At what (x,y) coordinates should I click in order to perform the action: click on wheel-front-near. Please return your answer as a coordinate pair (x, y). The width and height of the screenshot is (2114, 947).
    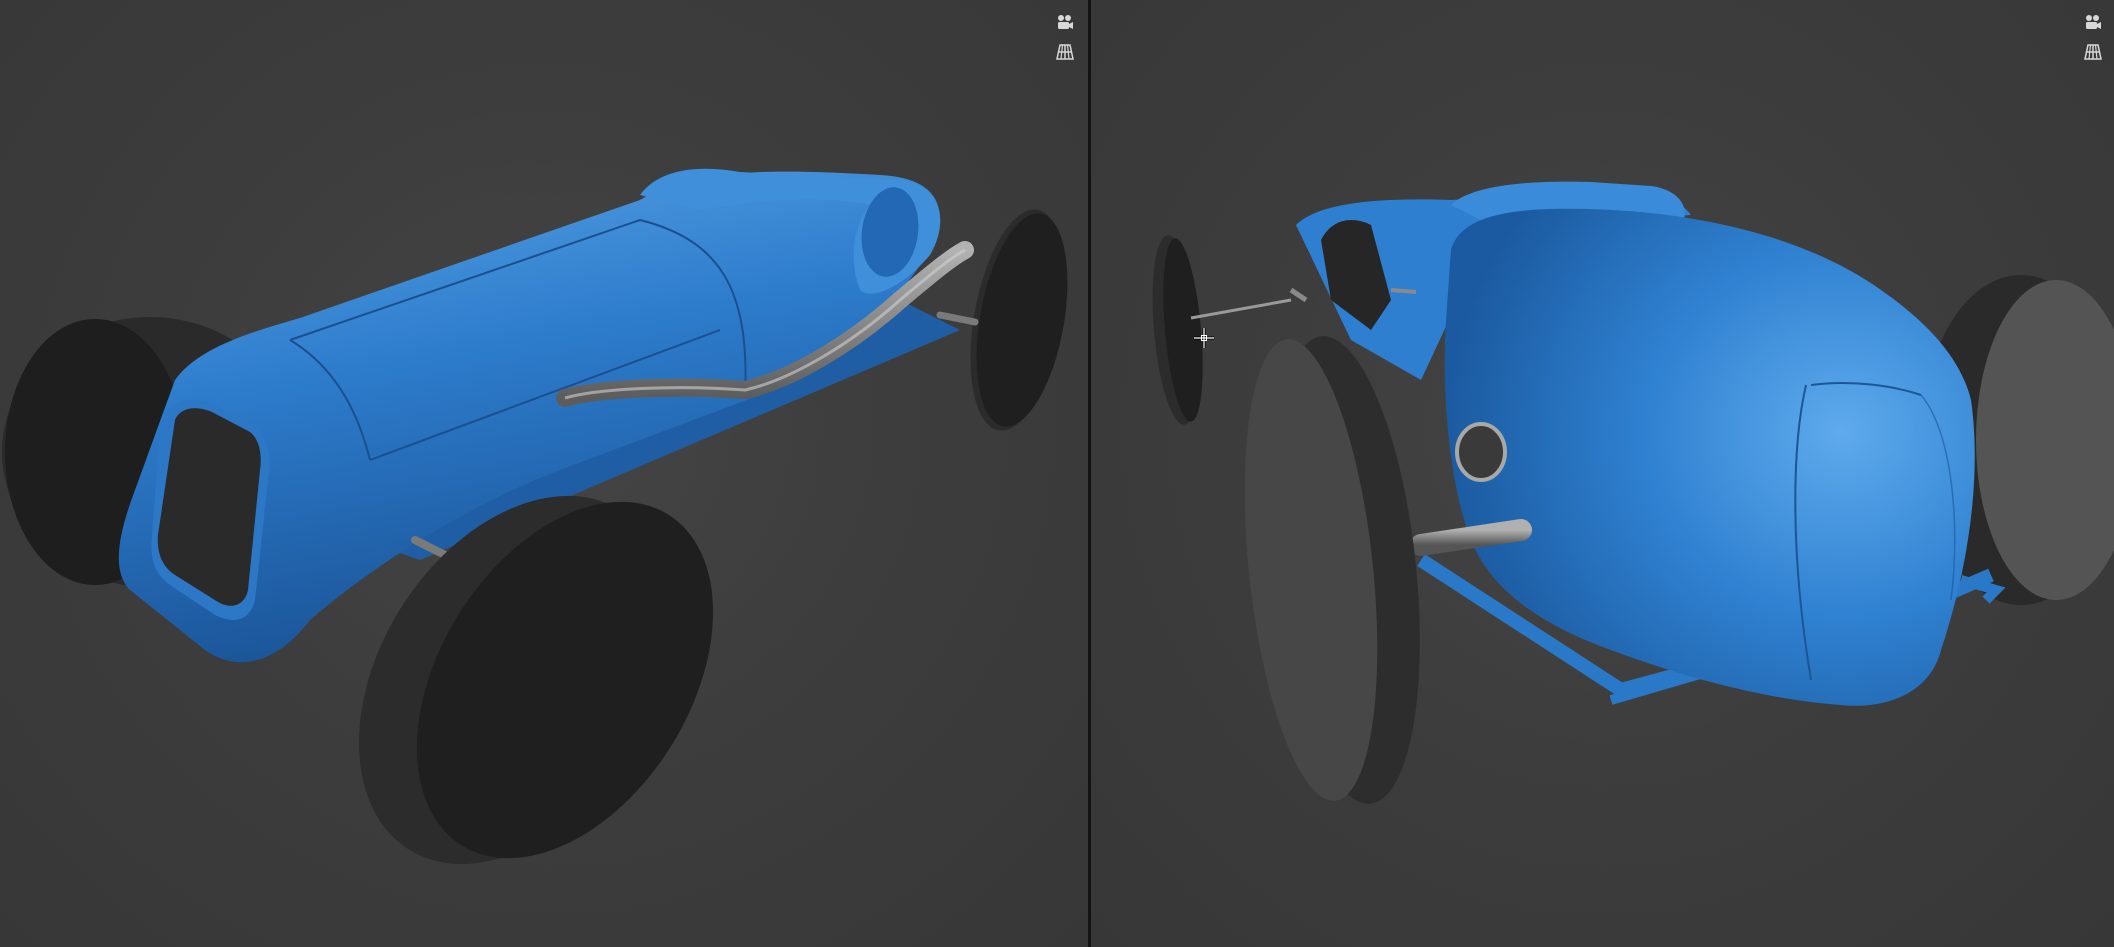
    Looking at the image, I should click on (1332, 570).